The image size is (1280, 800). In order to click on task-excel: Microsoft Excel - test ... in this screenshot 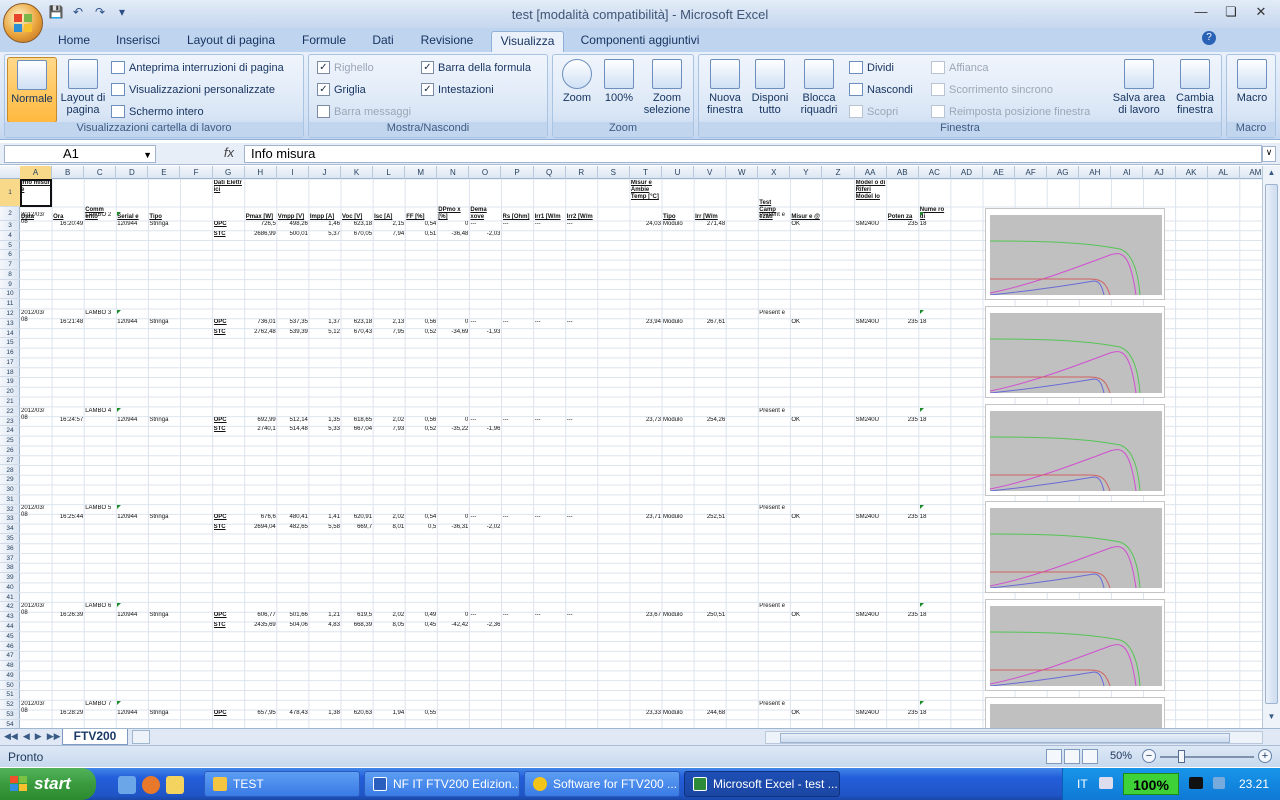, I will do `click(762, 784)`.